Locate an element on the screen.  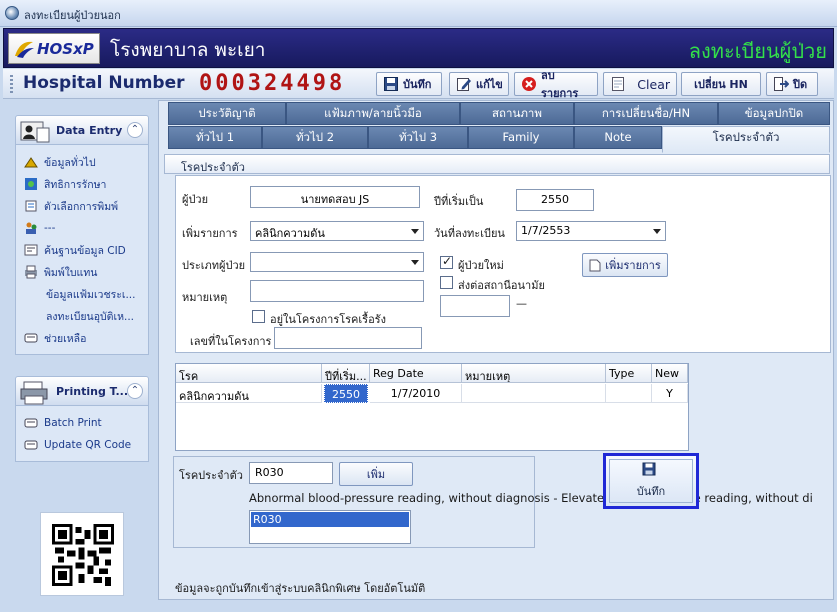
data-entry-title: Data Entry is located at coordinates (89, 130).